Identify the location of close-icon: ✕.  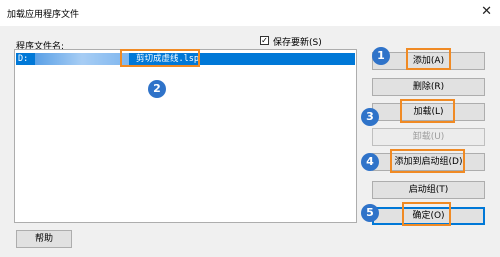
(486, 11).